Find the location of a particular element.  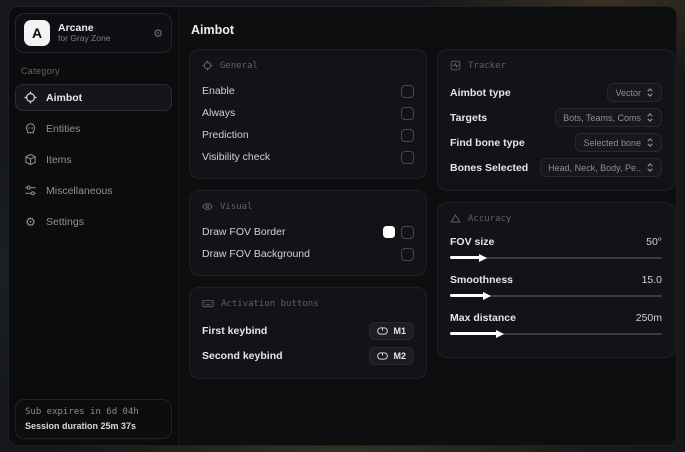

keyboard-icon is located at coordinates (208, 303).